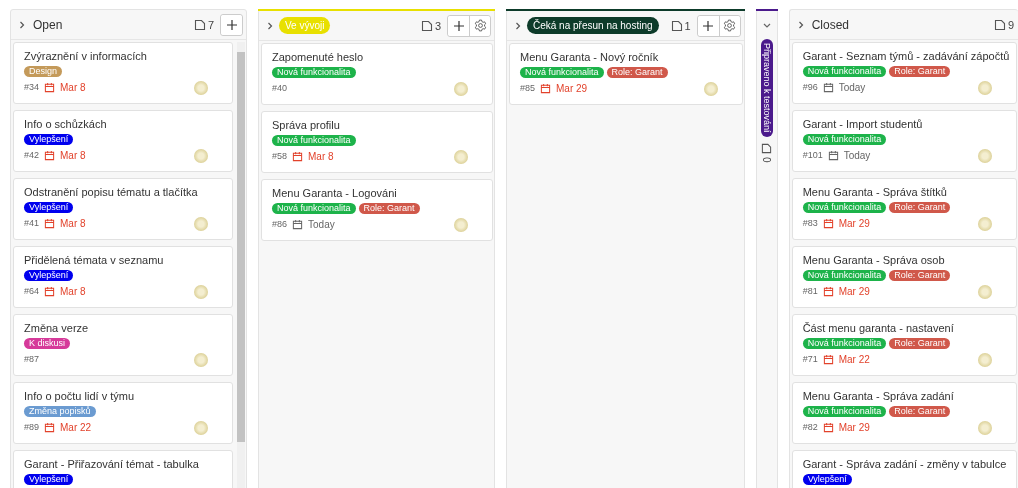  I want to click on task-card: Menu Garanta - Správa zadání Nová funkcionalita Role: Garant #82 Mar 29, so click(904, 413).